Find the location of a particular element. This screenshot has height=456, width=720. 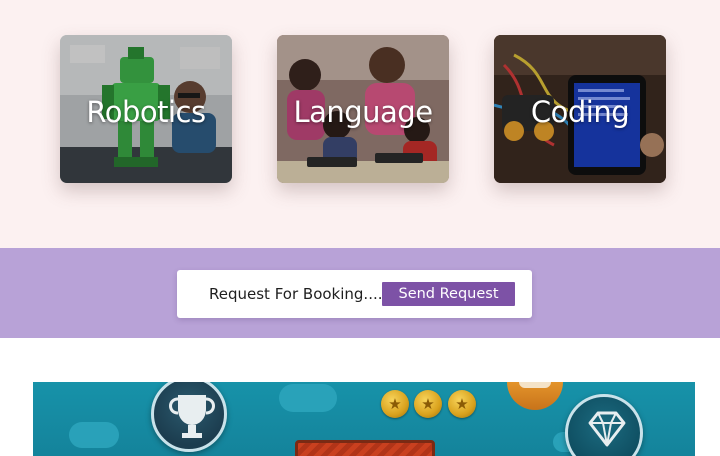

send-request-button: Send Request is located at coordinates (448, 294).